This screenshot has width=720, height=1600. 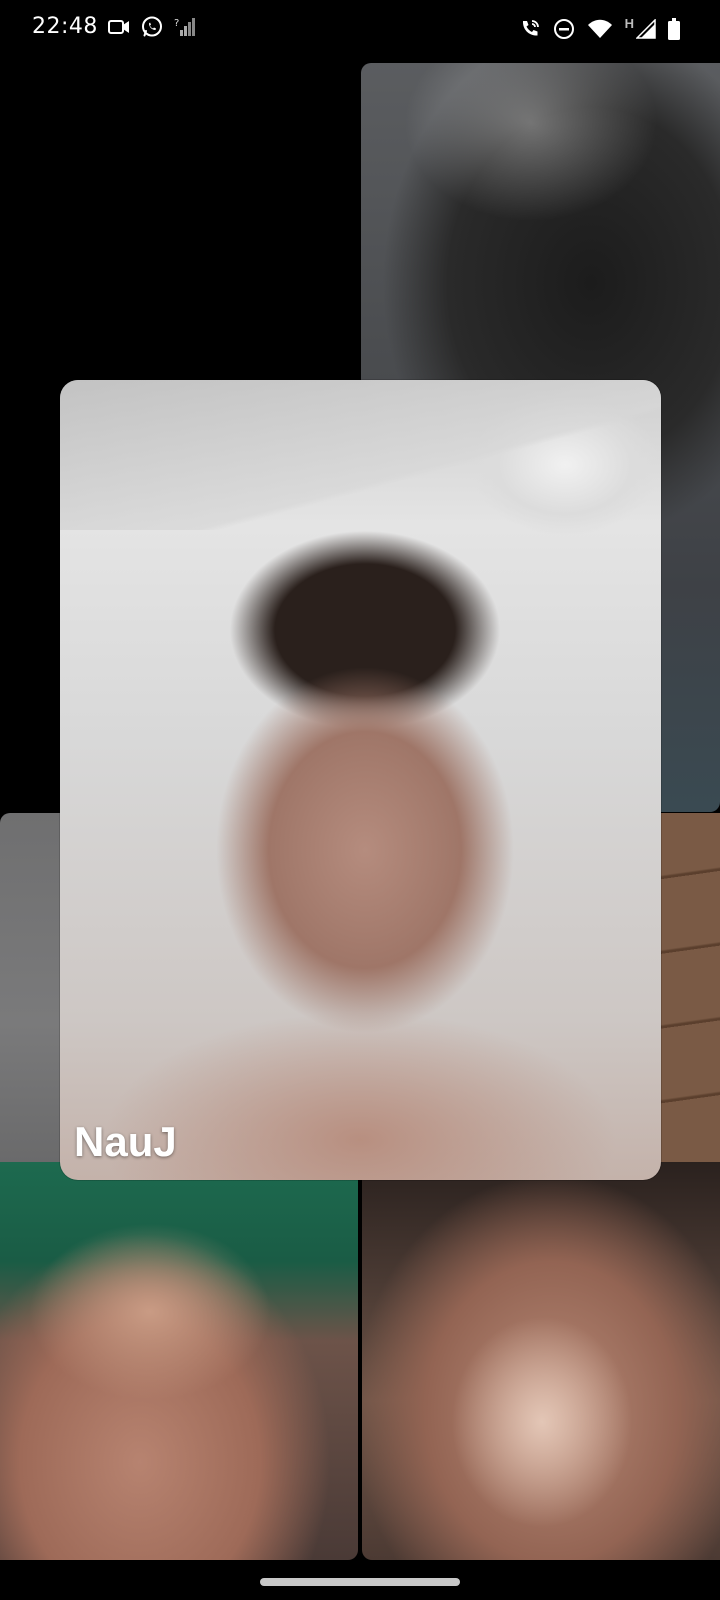 What do you see at coordinates (564, 29) in the screenshot?
I see `do-not-disturb-icon` at bounding box center [564, 29].